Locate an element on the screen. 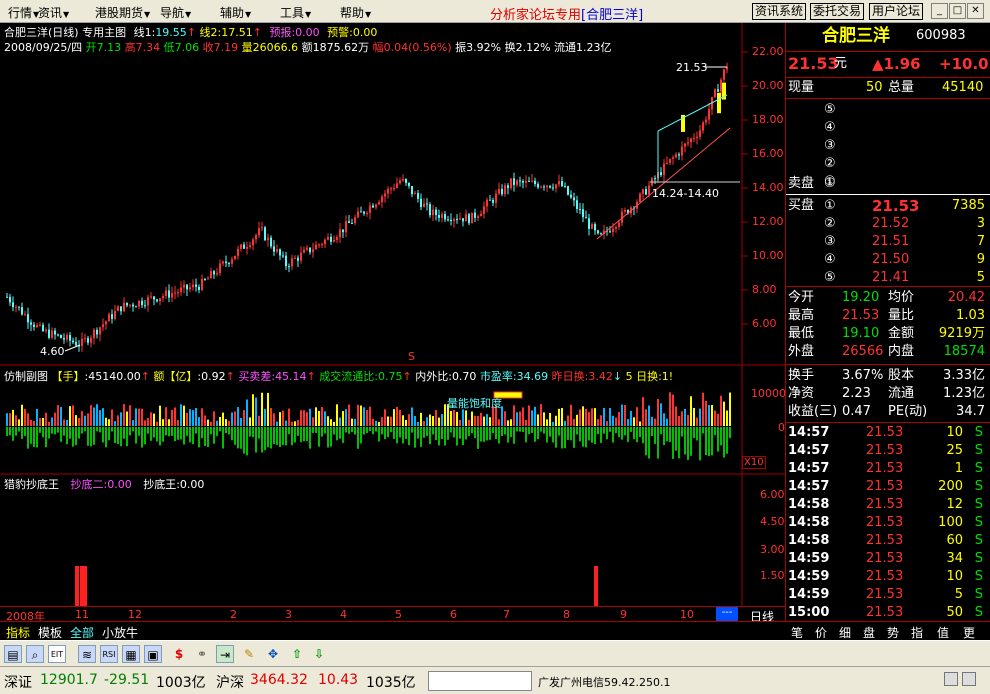 Image resolution: width=990 pixels, height=694 pixels. dollar-icon: $ is located at coordinates (179, 654).